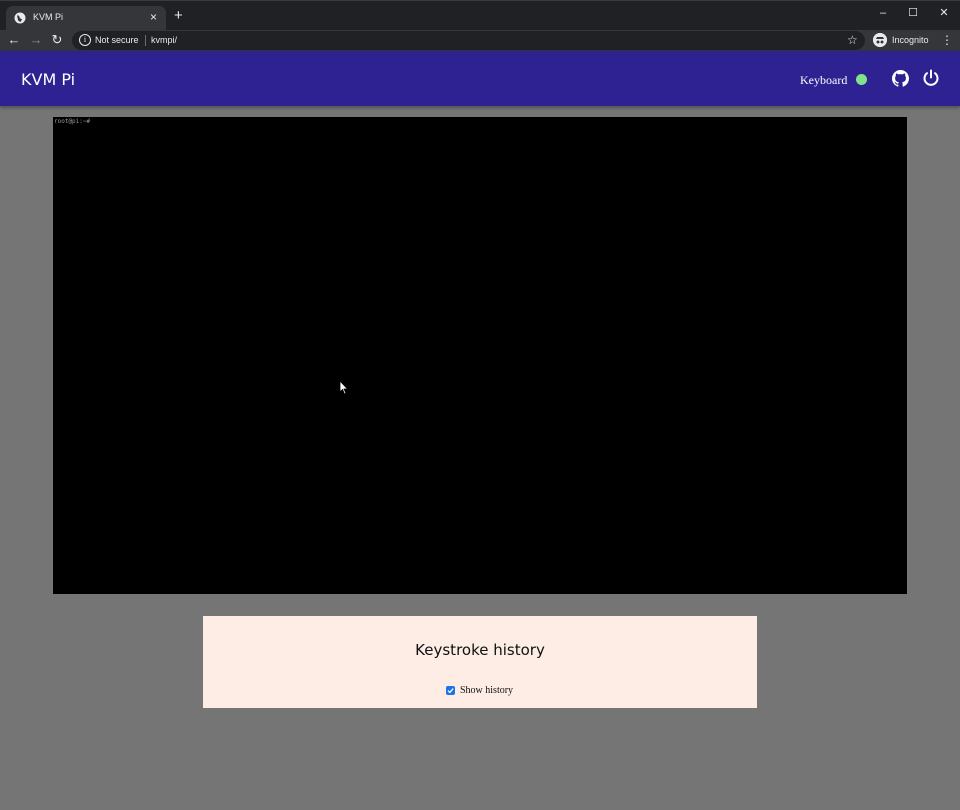 The height and width of the screenshot is (810, 960). Describe the element at coordinates (36, 40) in the screenshot. I see `forward-icon: →` at that location.